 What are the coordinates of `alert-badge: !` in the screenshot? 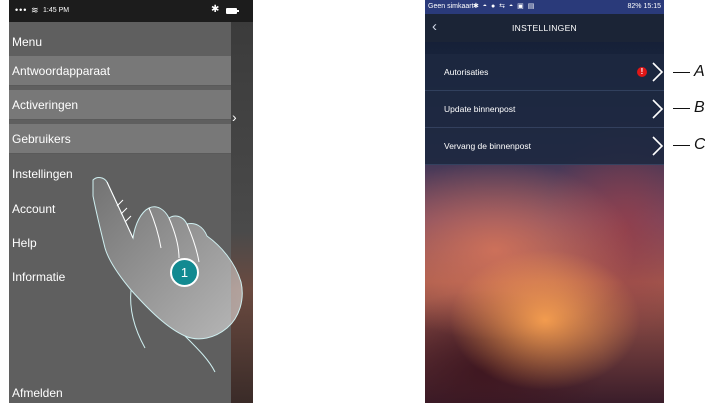 It's located at (642, 72).